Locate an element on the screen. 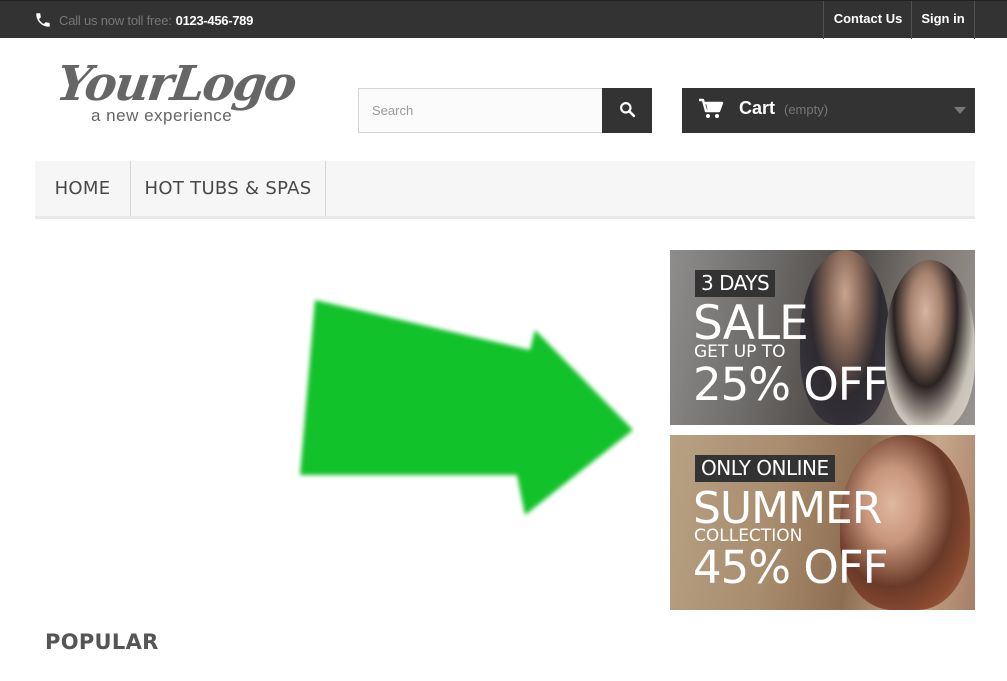 This screenshot has width=1007, height=681. banner-tag: ONLY ONLINE is located at coordinates (765, 468).